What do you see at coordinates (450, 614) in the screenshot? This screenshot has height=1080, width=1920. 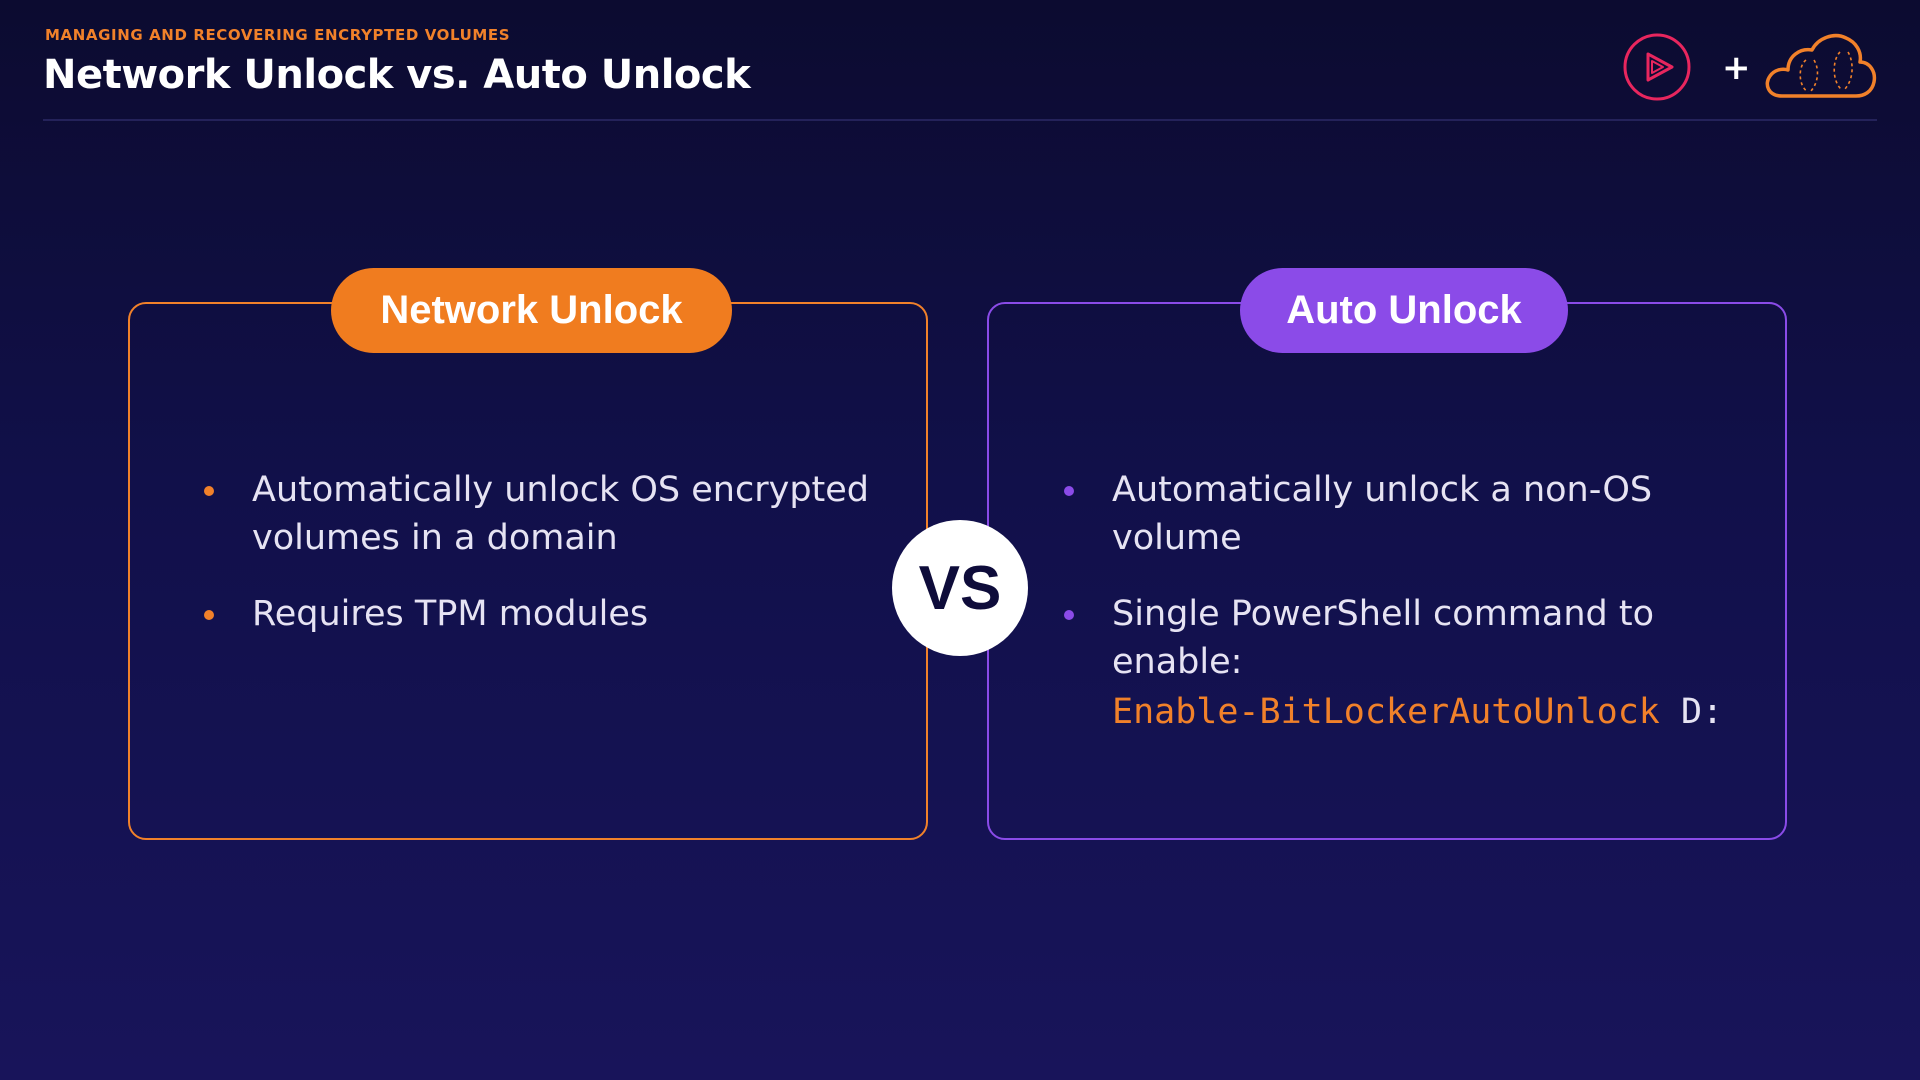 I see `bullet-text: Requires TPM modules` at bounding box center [450, 614].